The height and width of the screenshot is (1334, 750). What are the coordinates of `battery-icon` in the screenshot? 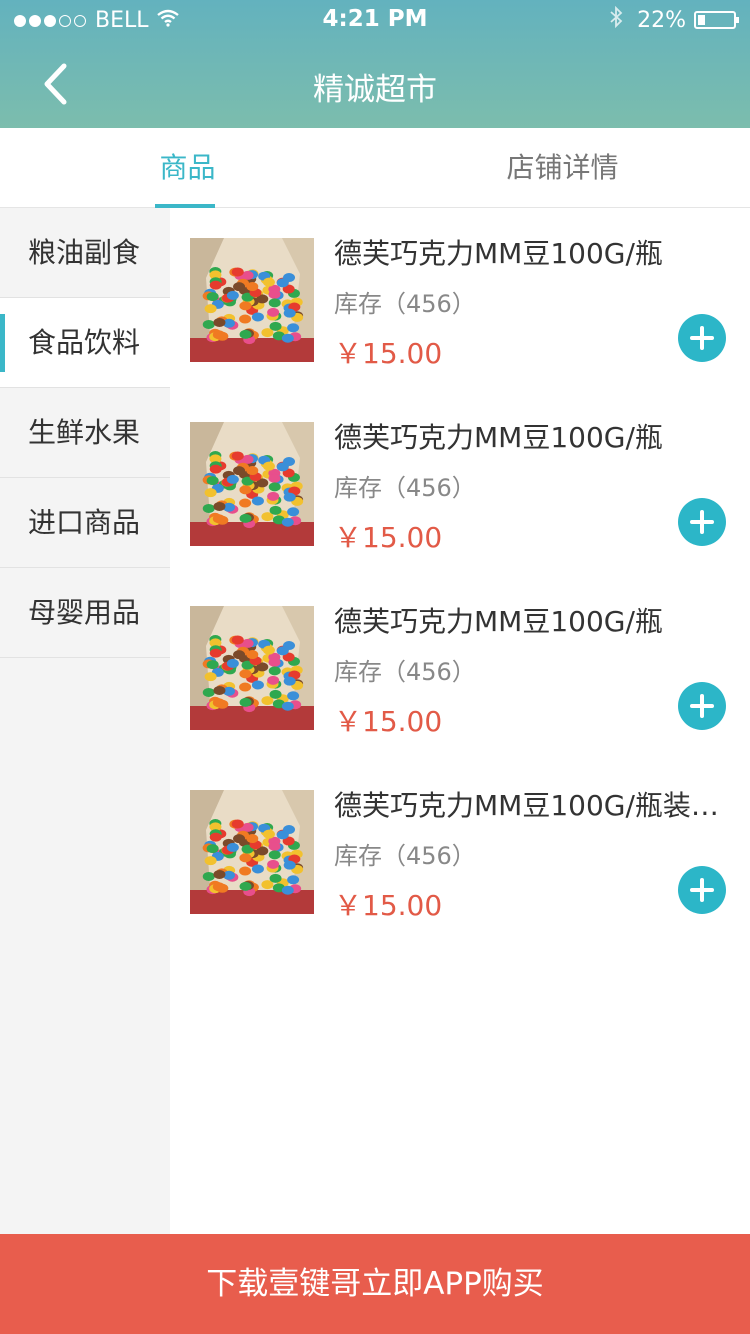 It's located at (716, 20).